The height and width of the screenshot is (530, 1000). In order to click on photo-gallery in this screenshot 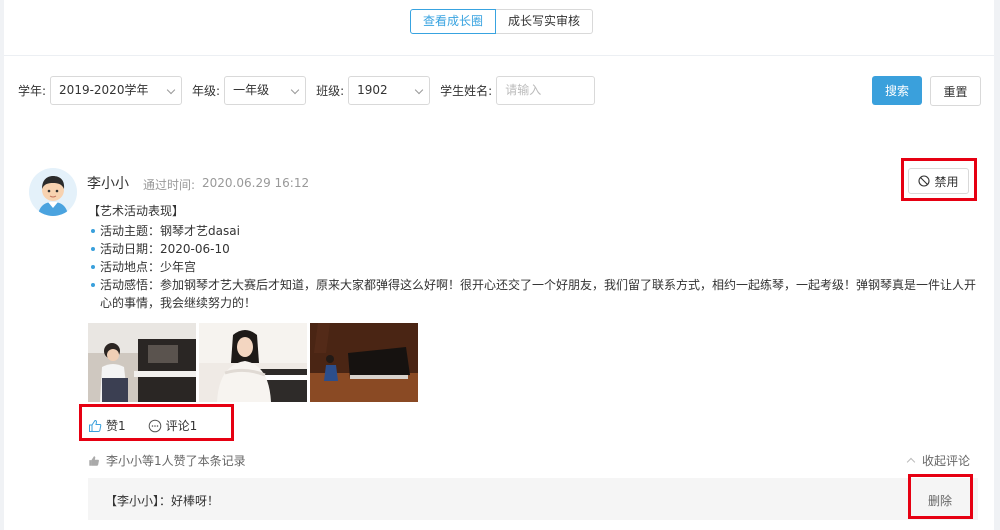, I will do `click(253, 362)`.